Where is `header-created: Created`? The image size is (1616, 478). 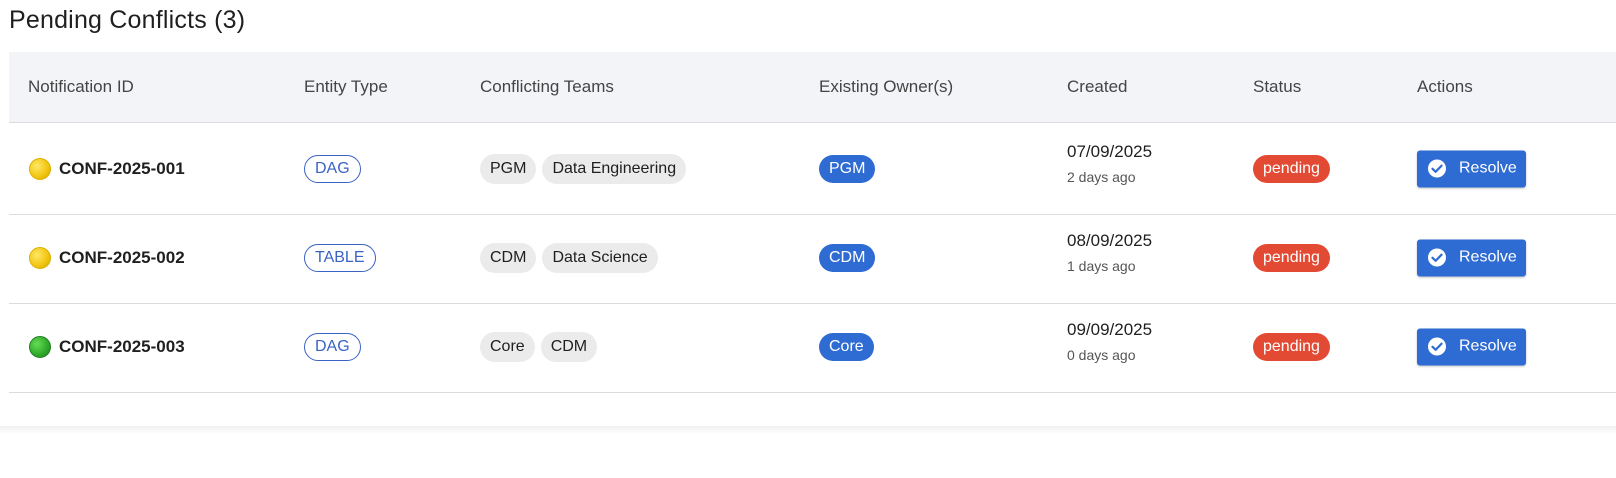
header-created: Created is located at coordinates (1097, 86).